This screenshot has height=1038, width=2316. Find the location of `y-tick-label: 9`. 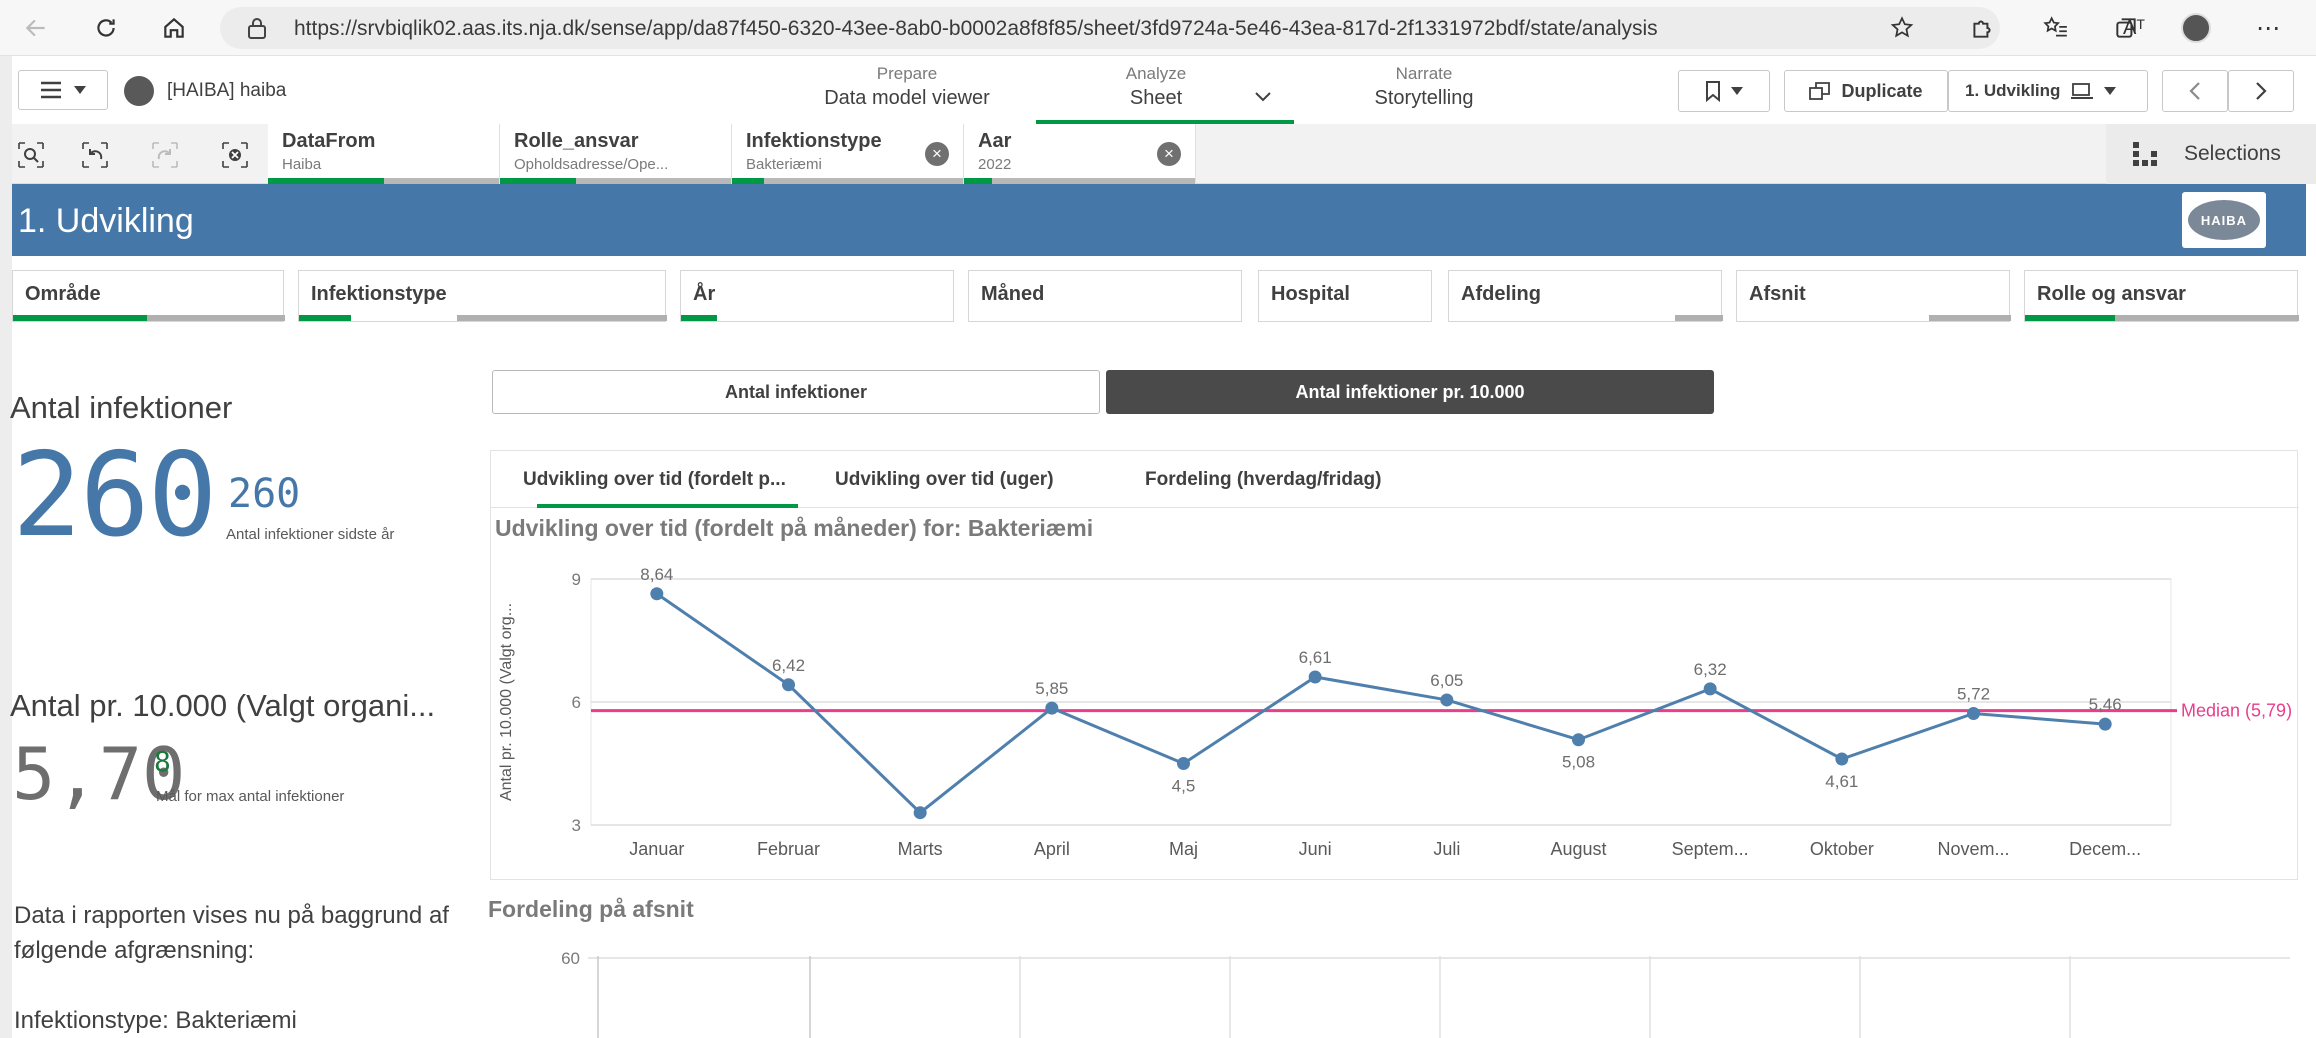

y-tick-label: 9 is located at coordinates (576, 579).